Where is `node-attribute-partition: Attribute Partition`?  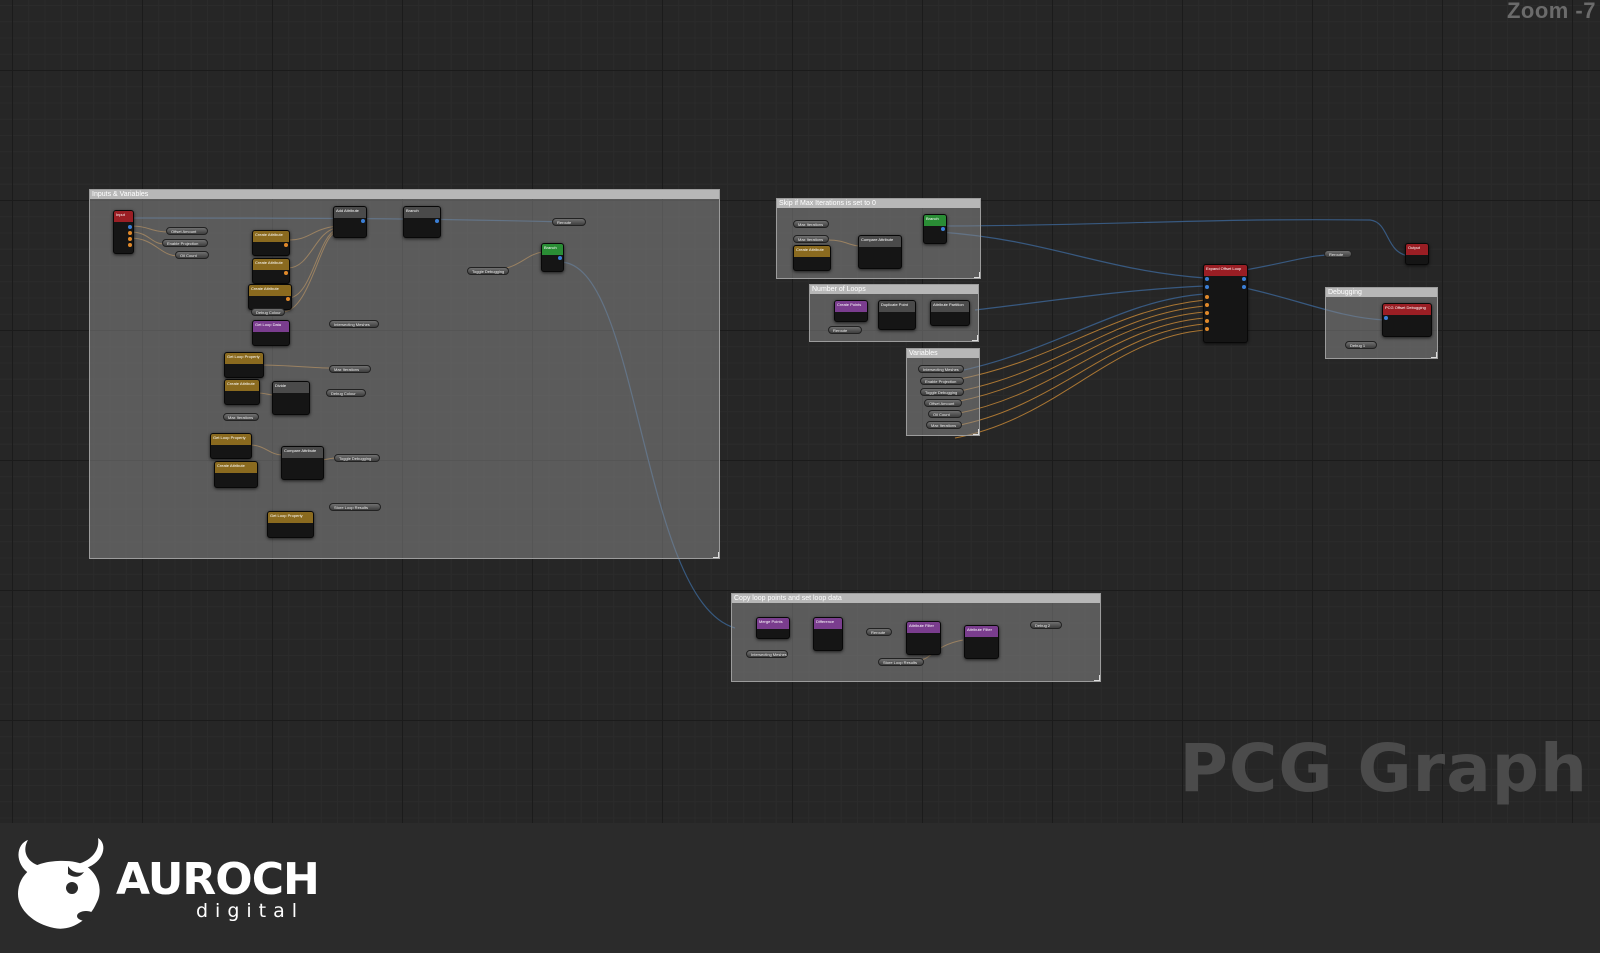 node-attribute-partition: Attribute Partition is located at coordinates (950, 313).